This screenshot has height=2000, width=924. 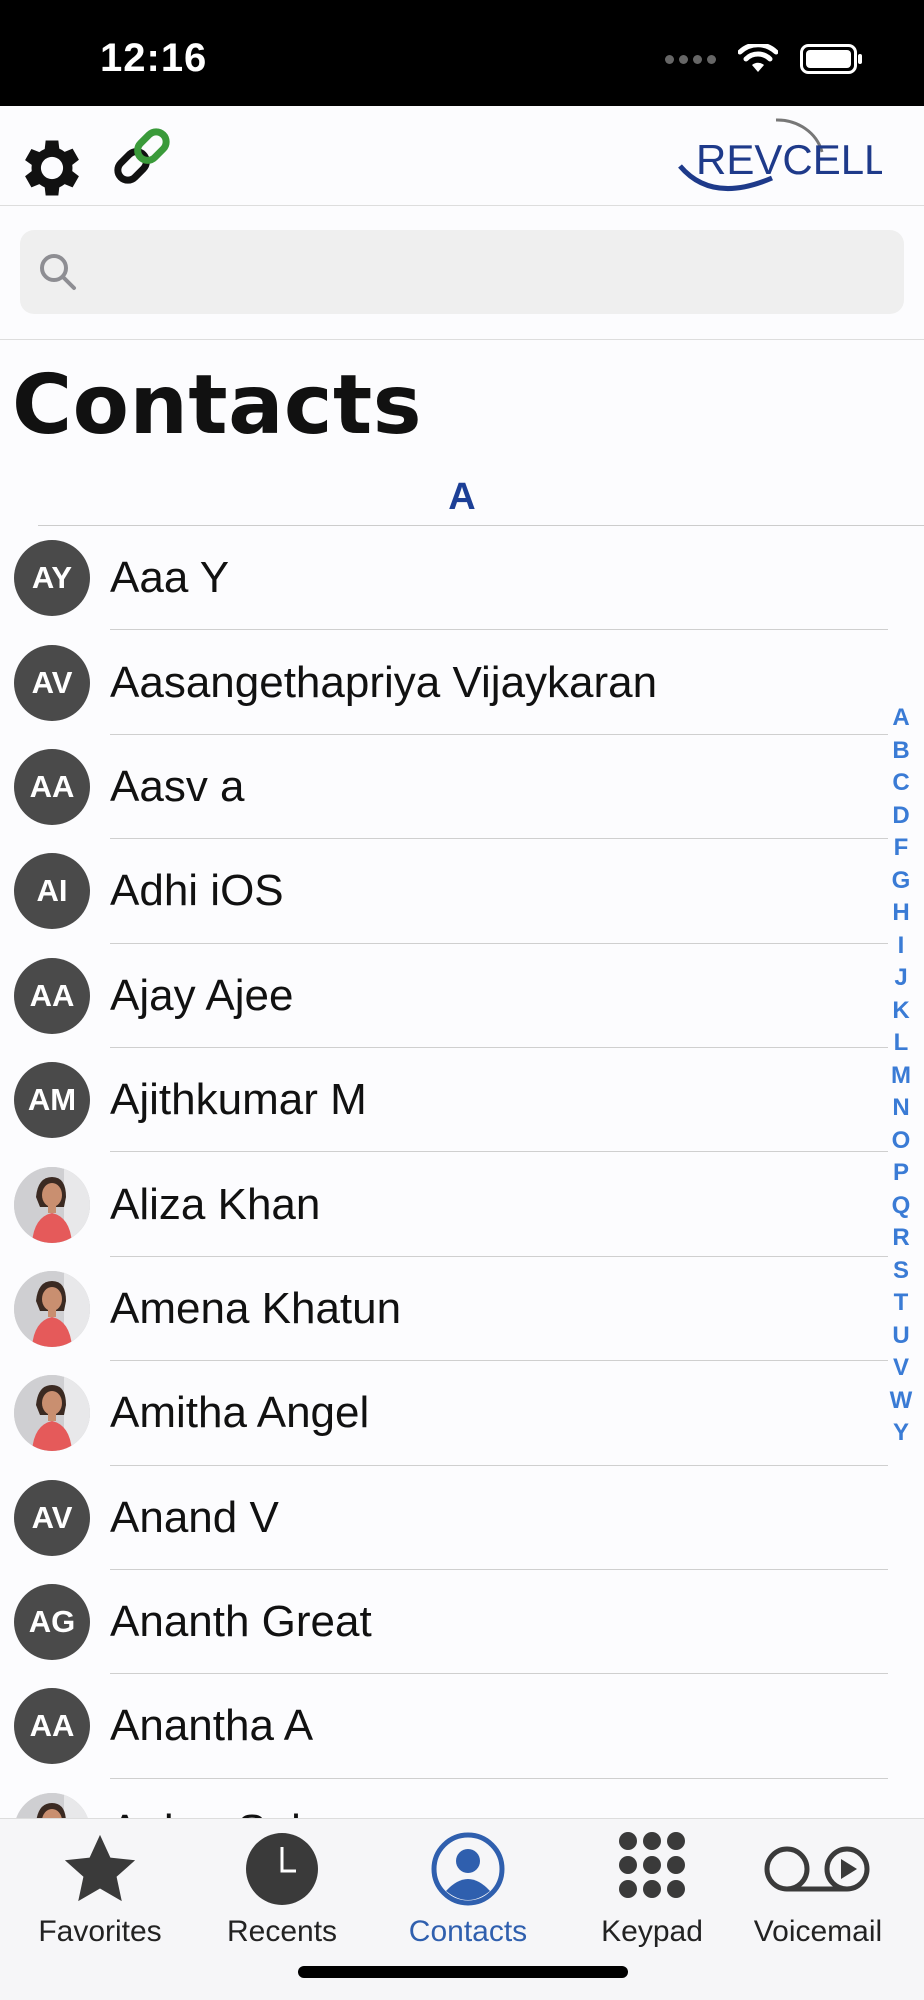 I want to click on index-letter: F, so click(x=901, y=848).